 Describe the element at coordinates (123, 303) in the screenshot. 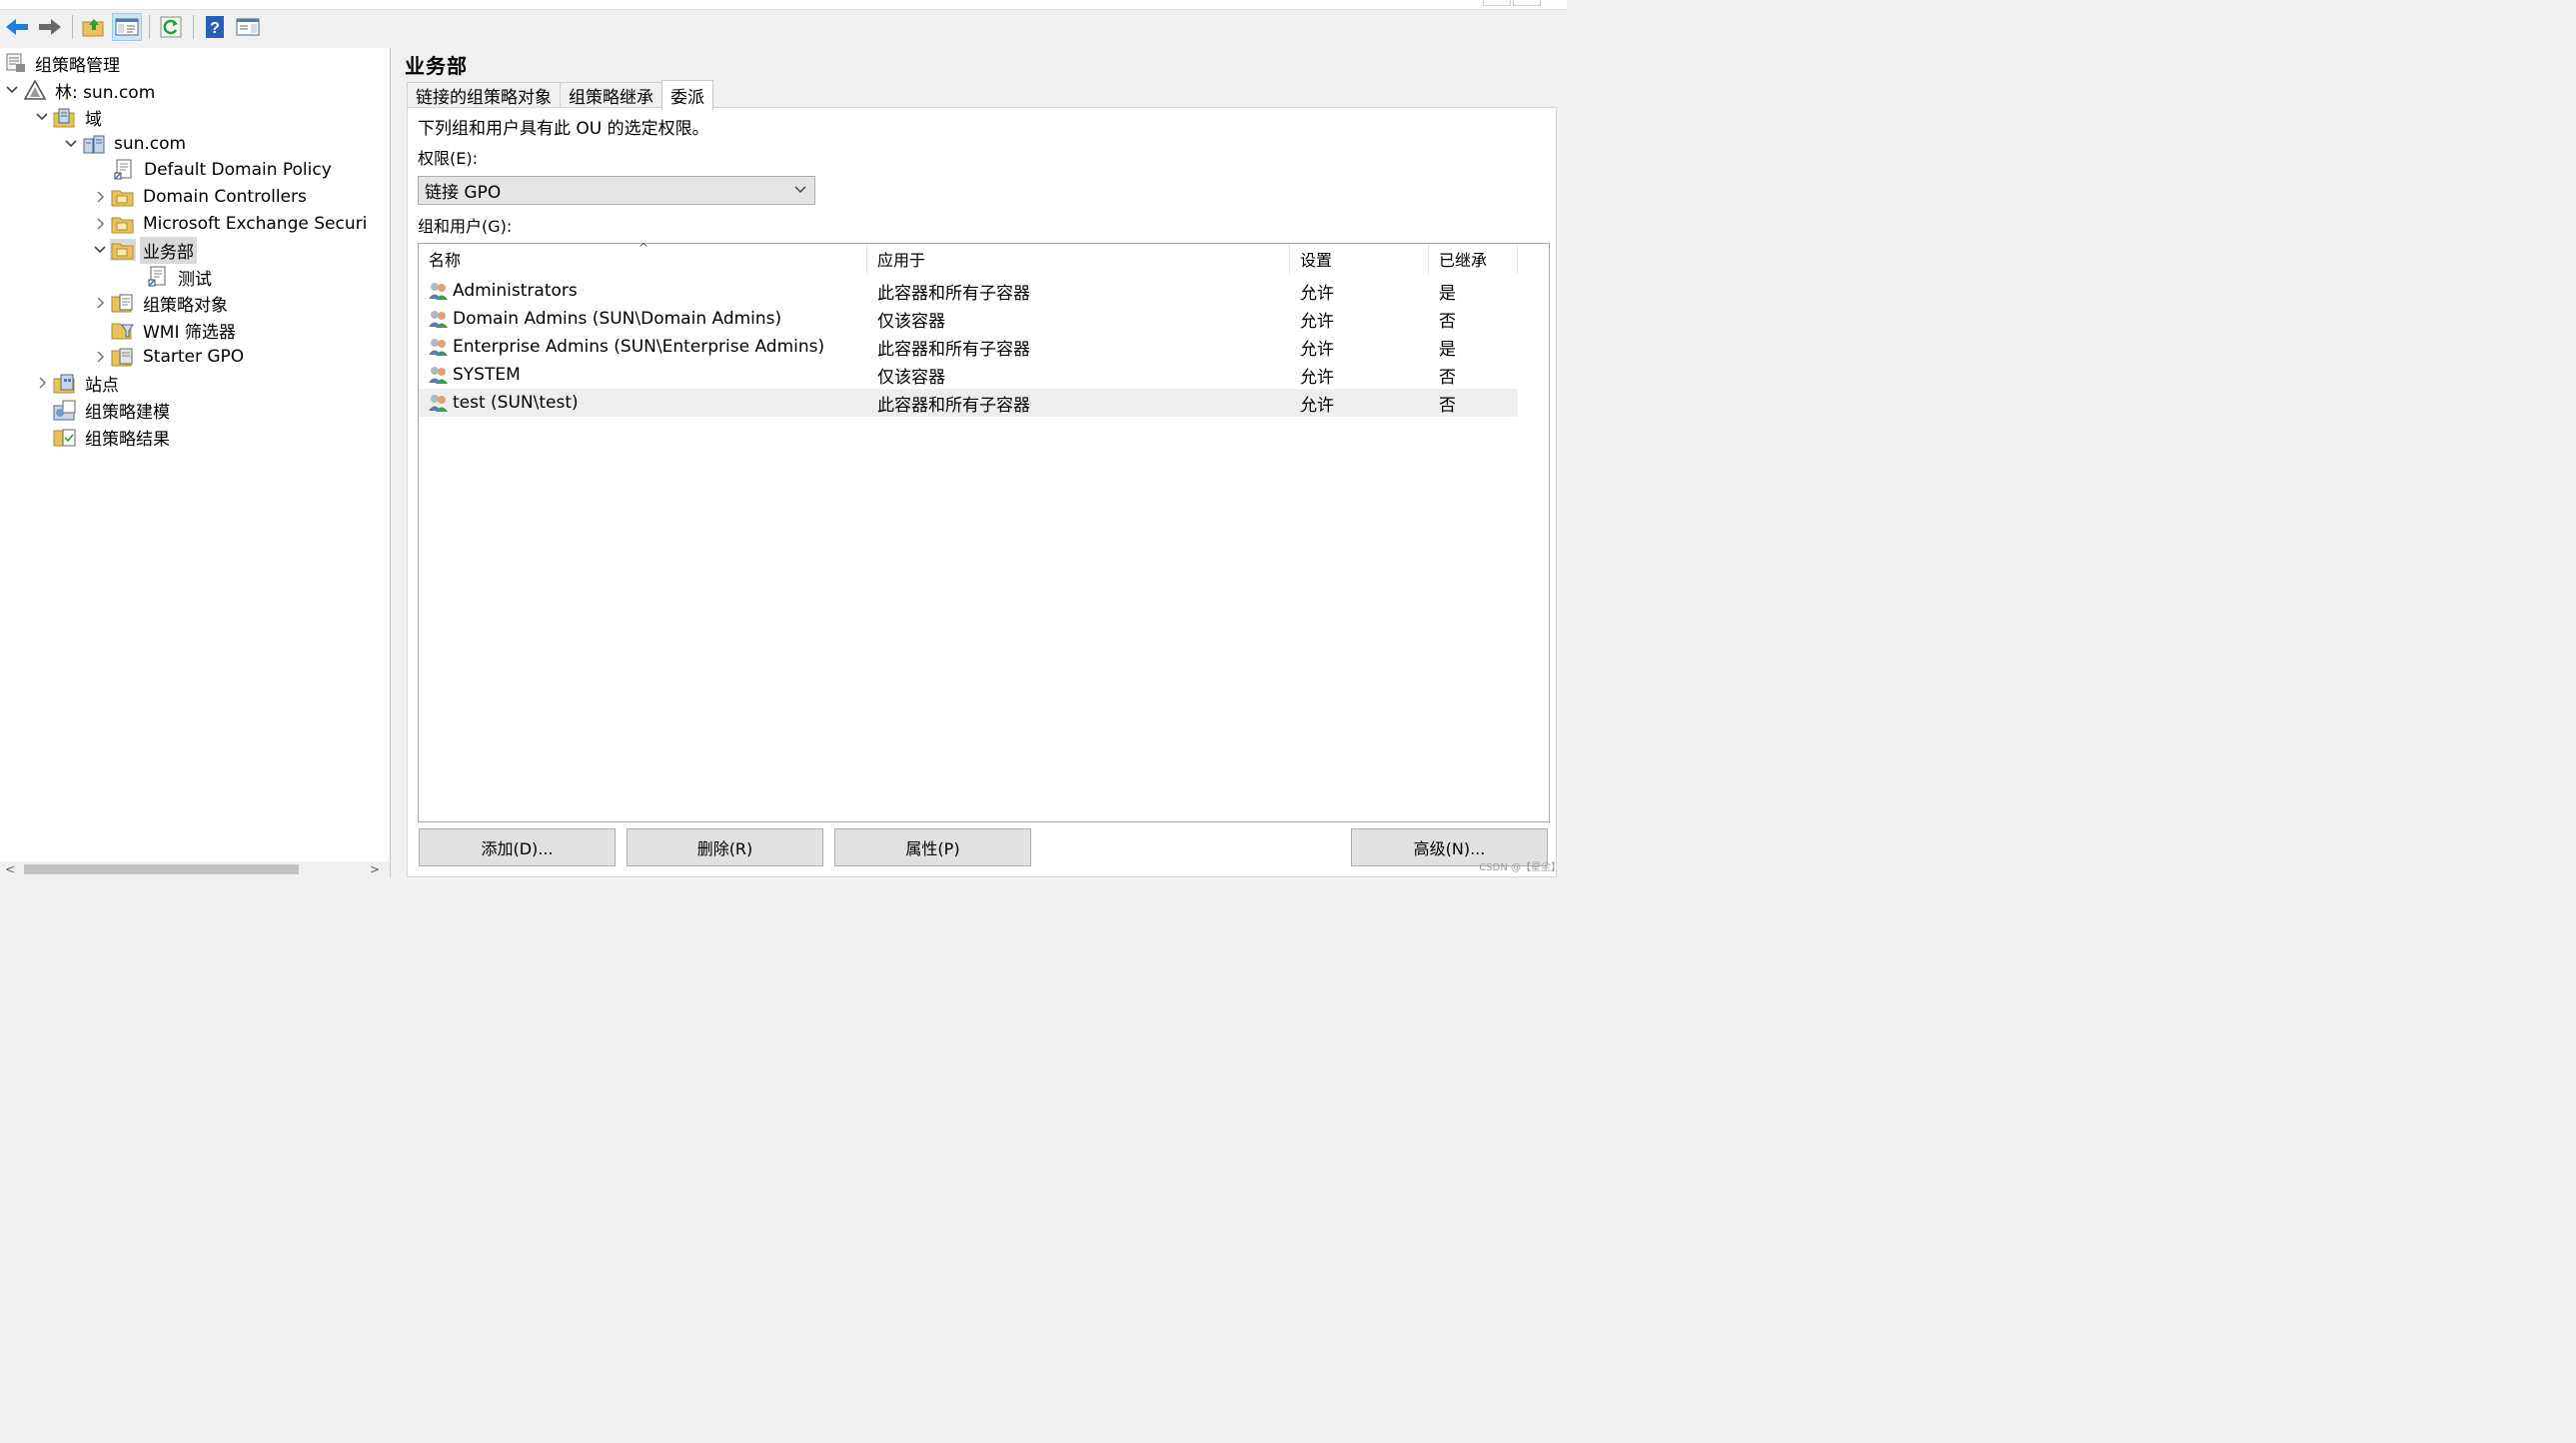

I see `gpo-container-icon` at that location.